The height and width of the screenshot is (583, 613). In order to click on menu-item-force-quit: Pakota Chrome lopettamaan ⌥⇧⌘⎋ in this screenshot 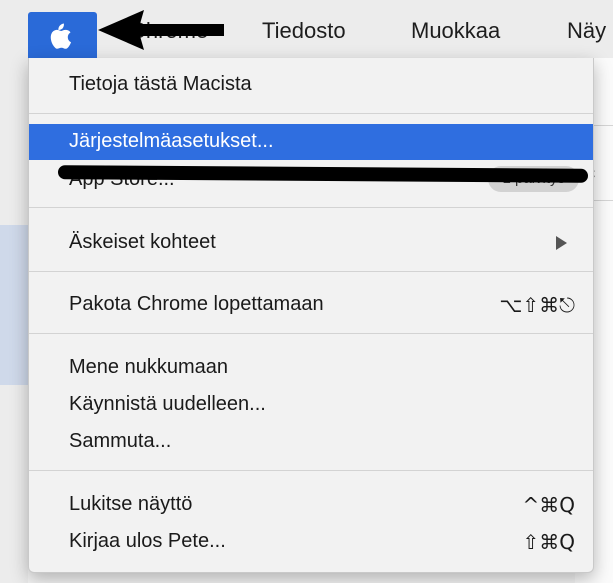, I will do `click(311, 305)`.